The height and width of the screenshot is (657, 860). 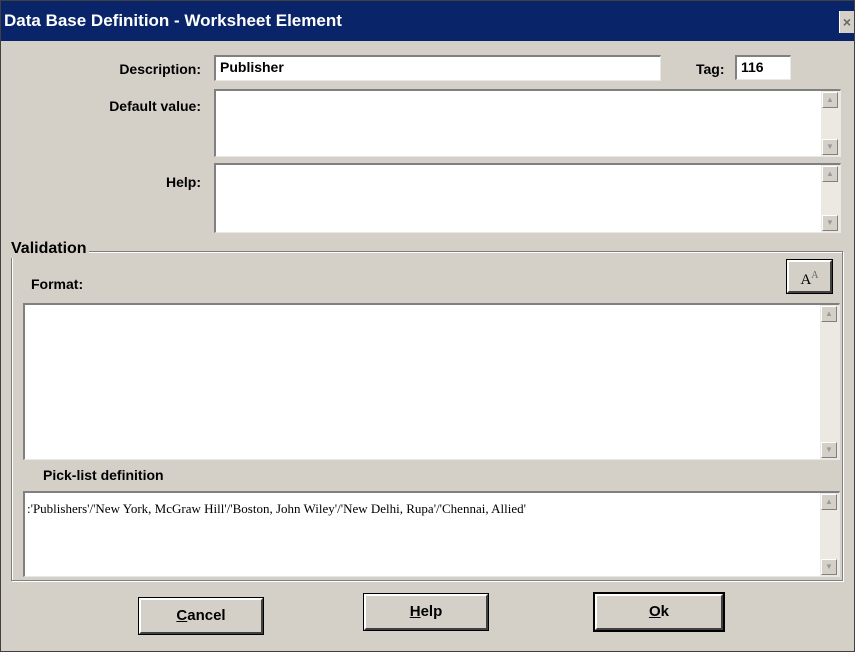 What do you see at coordinates (830, 198) in the screenshot?
I see `help-scrollbar: ▲ ▼` at bounding box center [830, 198].